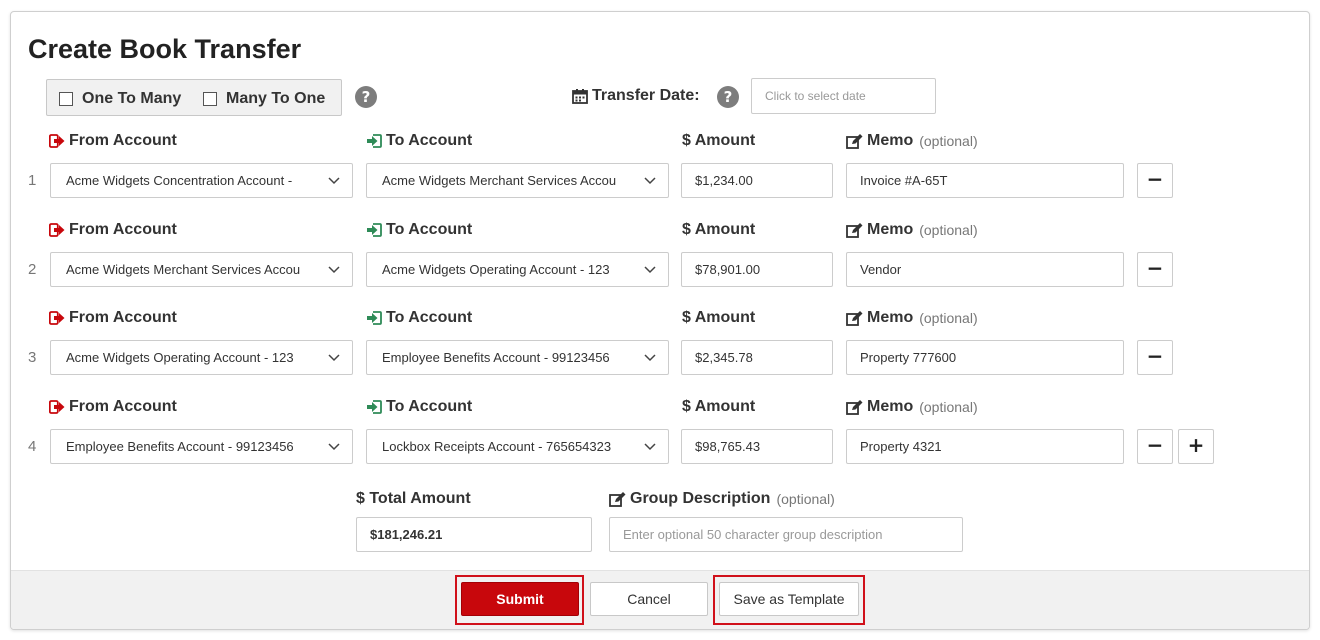 This screenshot has height=640, width=1320. I want to click on to-account-select: Lockbox Receipts Account - 765654323, so click(517, 446).